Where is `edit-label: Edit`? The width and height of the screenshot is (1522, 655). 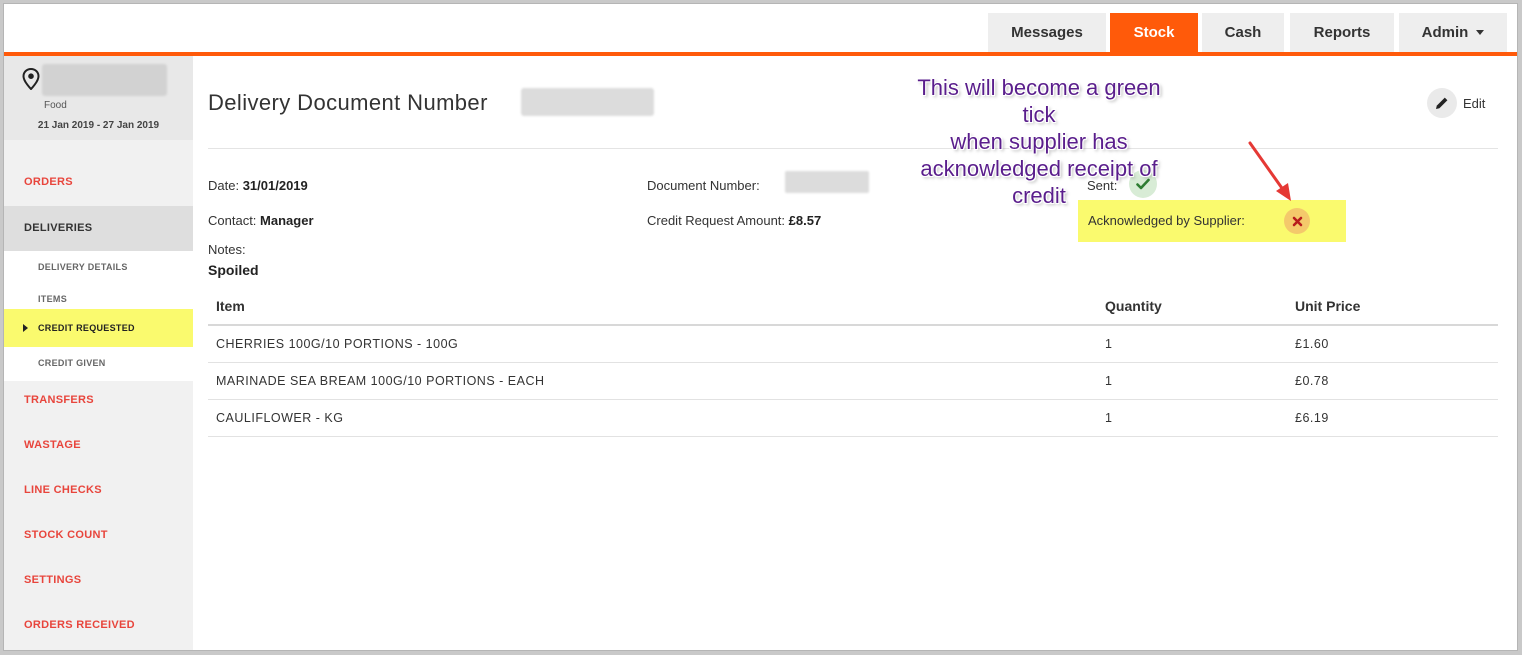
edit-label: Edit is located at coordinates (1474, 103).